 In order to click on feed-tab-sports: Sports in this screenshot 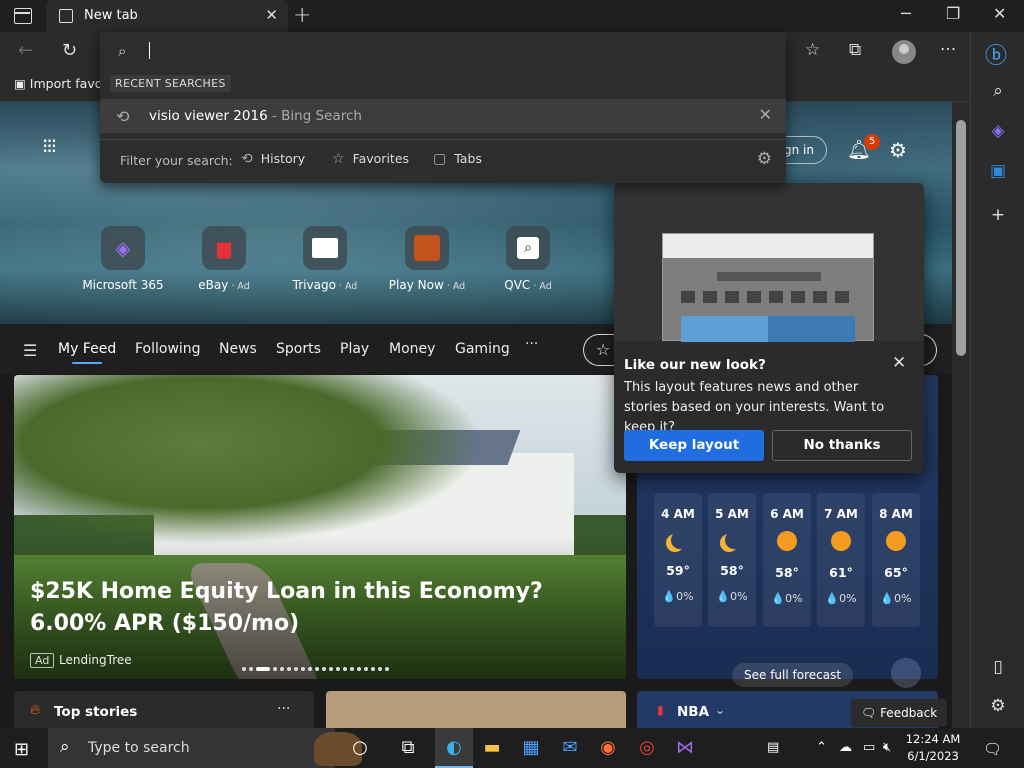, I will do `click(298, 349)`.